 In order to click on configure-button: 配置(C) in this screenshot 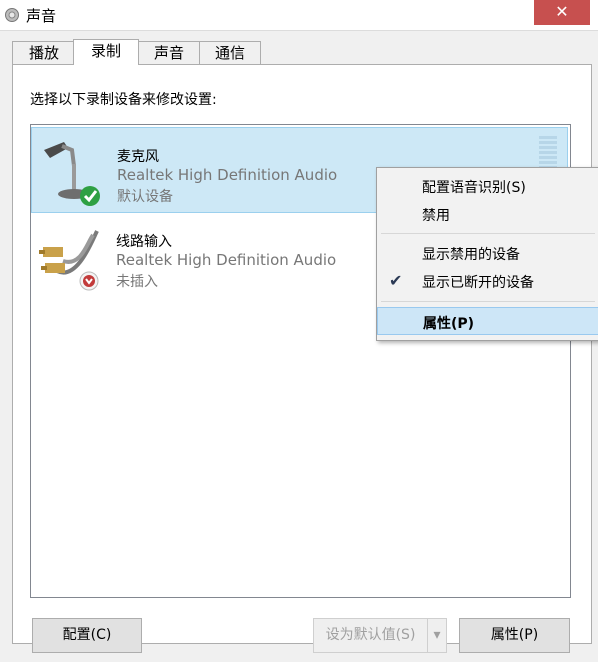, I will do `click(87, 635)`.